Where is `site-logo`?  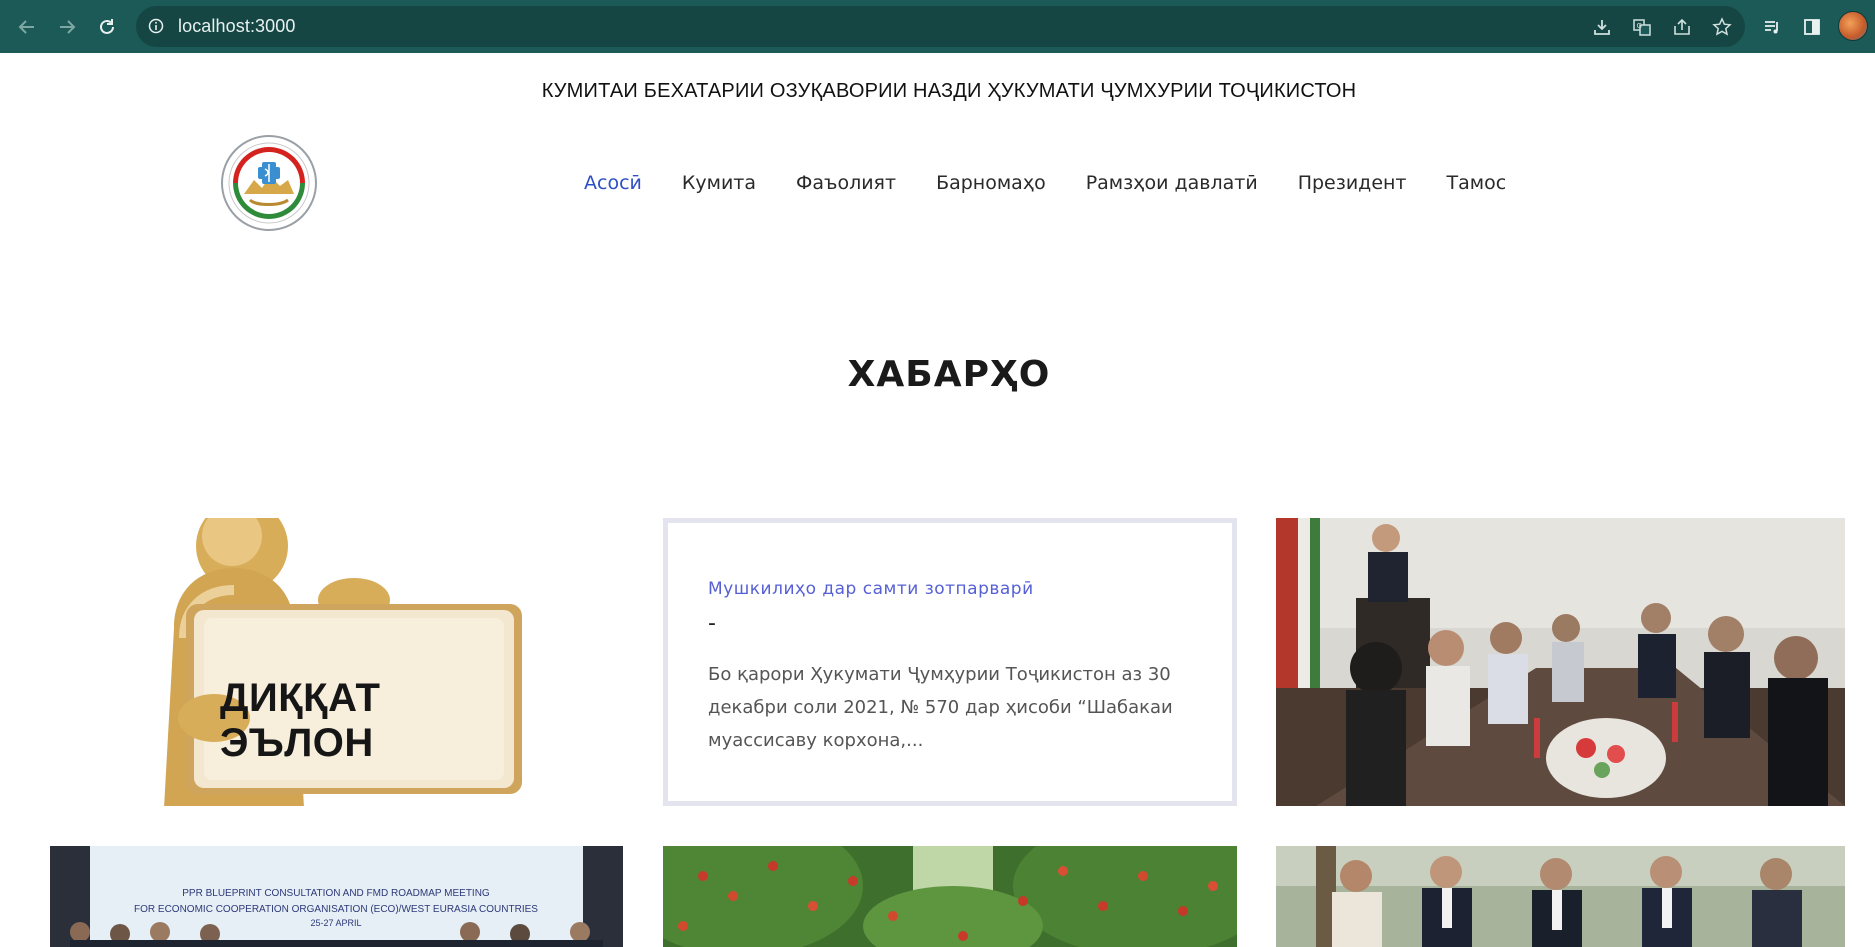
site-logo is located at coordinates (269, 183).